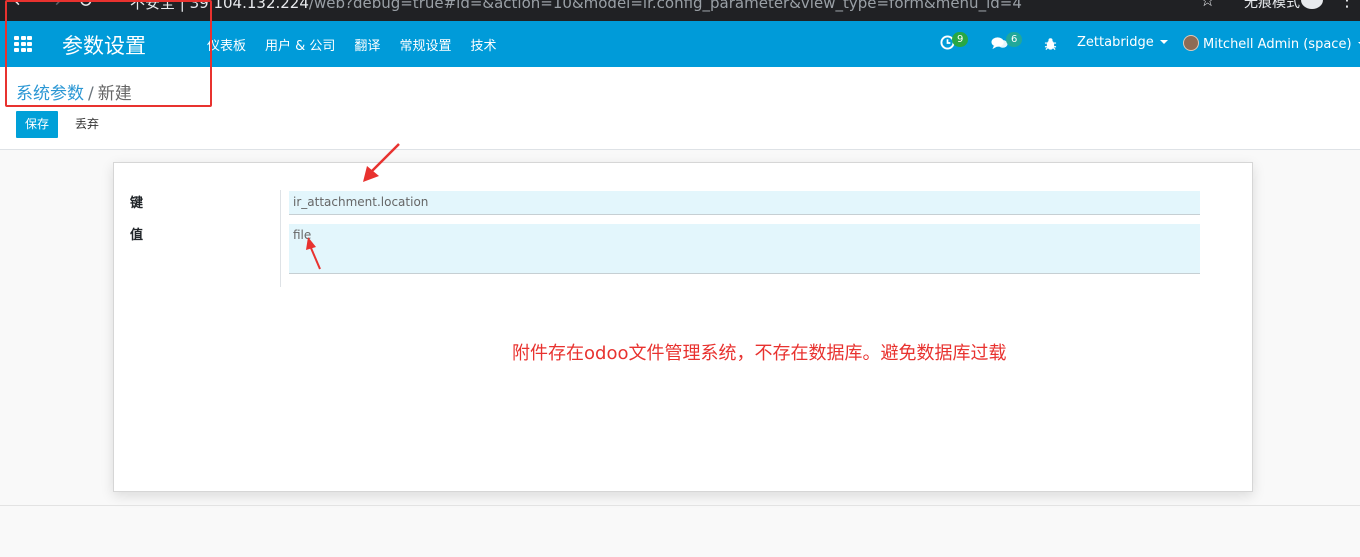  I want to click on form-divider, so click(280, 238).